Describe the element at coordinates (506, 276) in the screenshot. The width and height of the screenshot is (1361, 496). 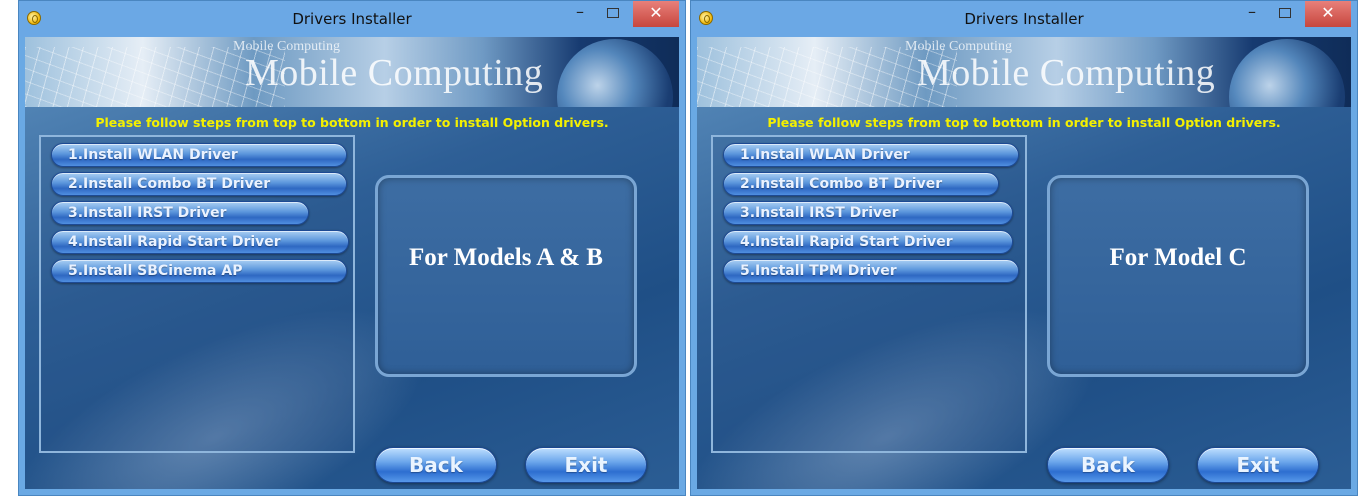
I see `model-info-panel: For Models A & B` at that location.